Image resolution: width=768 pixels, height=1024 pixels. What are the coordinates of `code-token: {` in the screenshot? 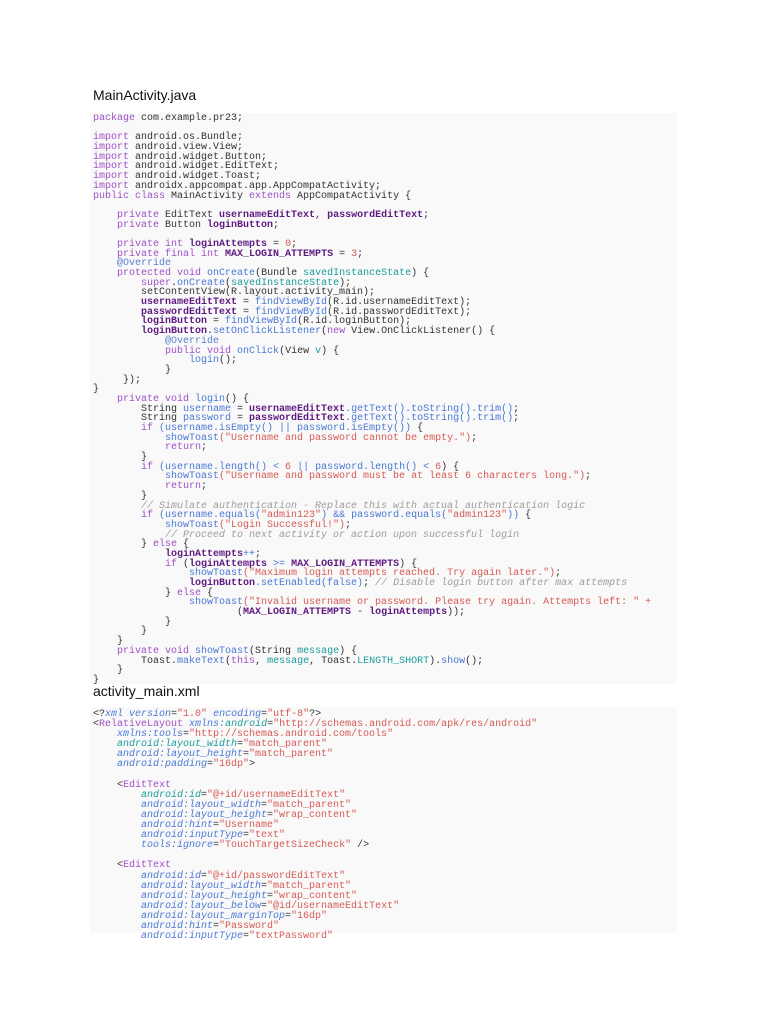 It's located at (525, 516).